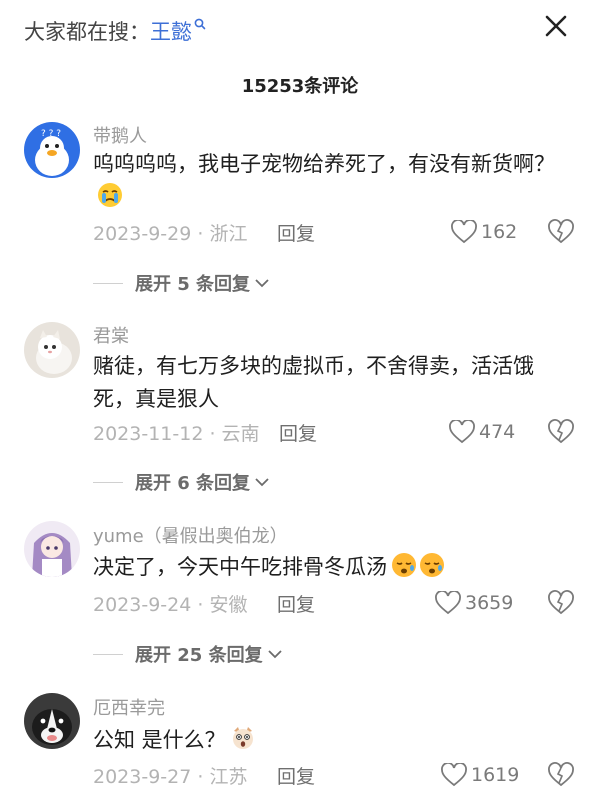  Describe the element at coordinates (87, 32) in the screenshot. I see `trending-search-prefix: 大家都在搜：` at that location.